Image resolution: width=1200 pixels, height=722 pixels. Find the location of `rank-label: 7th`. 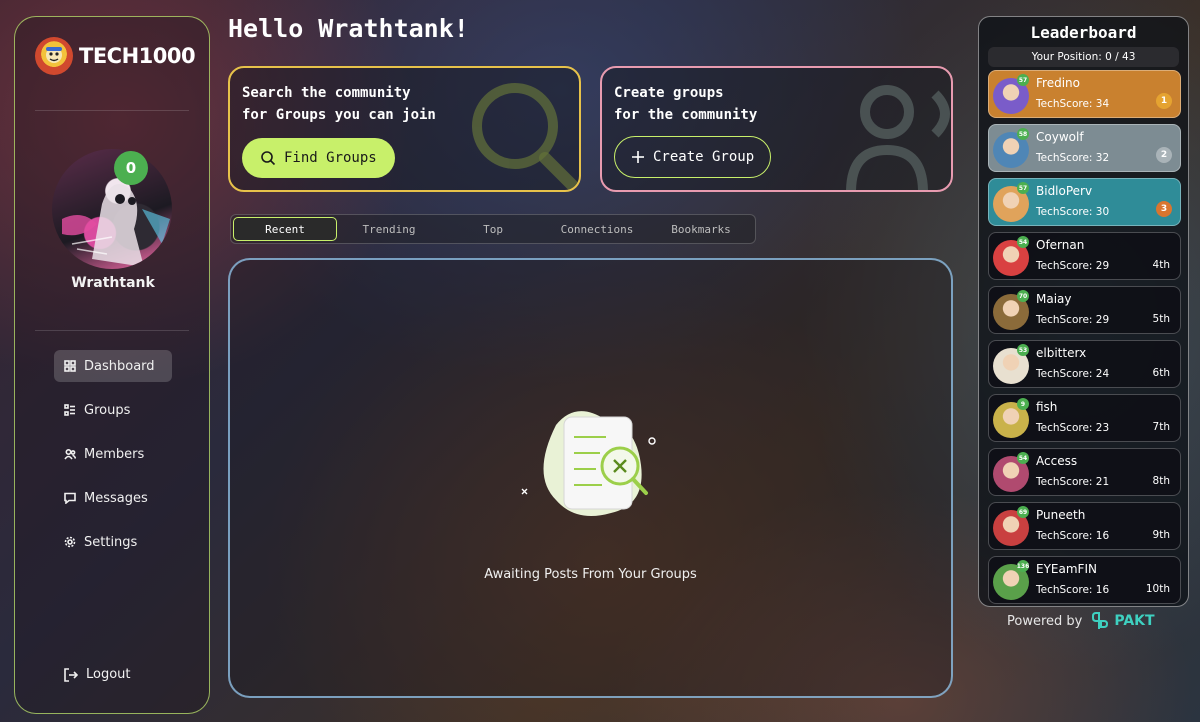

rank-label: 7th is located at coordinates (1161, 427).